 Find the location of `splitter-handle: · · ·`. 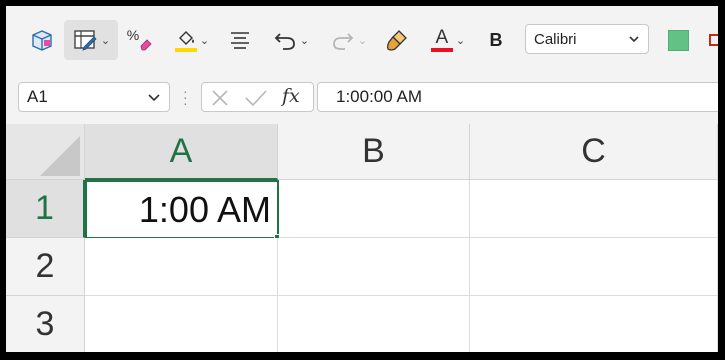

splitter-handle: · · · is located at coordinates (185, 97).